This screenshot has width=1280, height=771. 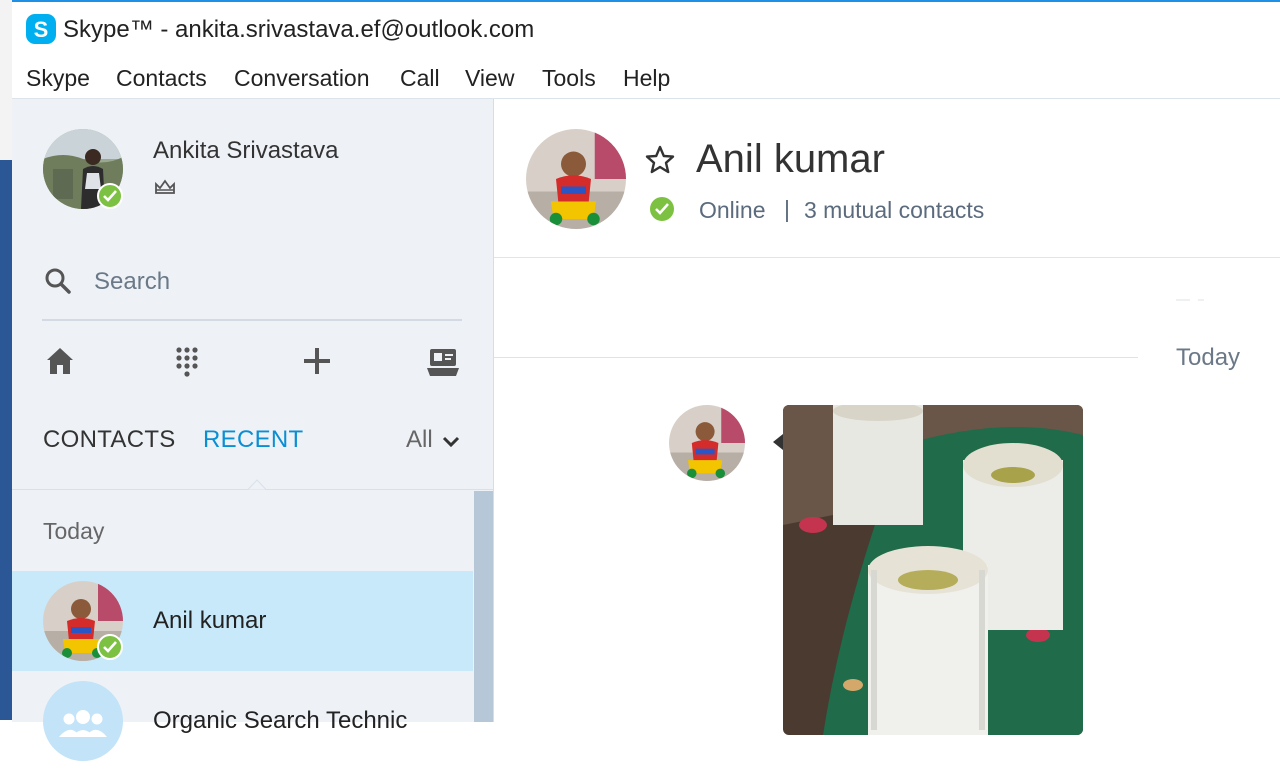 I want to click on faded-timestamp, so click(x=1190, y=300).